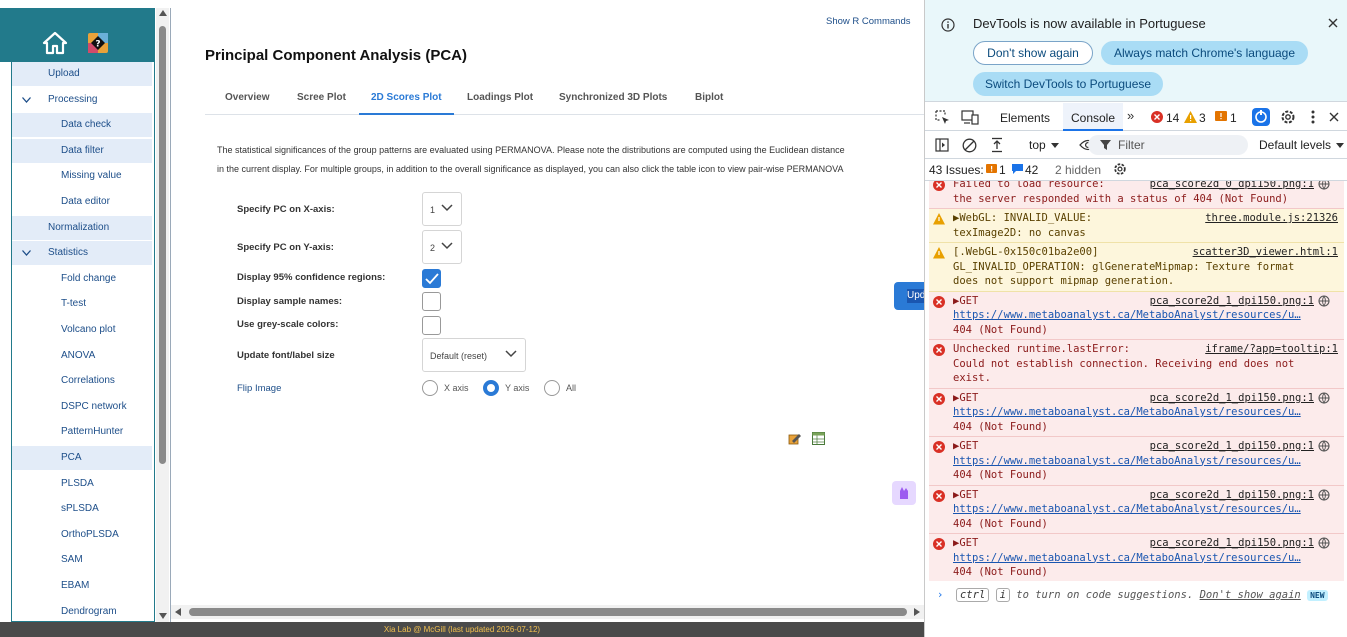 Image resolution: width=1347 pixels, height=637 pixels. What do you see at coordinates (1295, 145) in the screenshot?
I see `log-levels-dropdown: Default levels` at bounding box center [1295, 145].